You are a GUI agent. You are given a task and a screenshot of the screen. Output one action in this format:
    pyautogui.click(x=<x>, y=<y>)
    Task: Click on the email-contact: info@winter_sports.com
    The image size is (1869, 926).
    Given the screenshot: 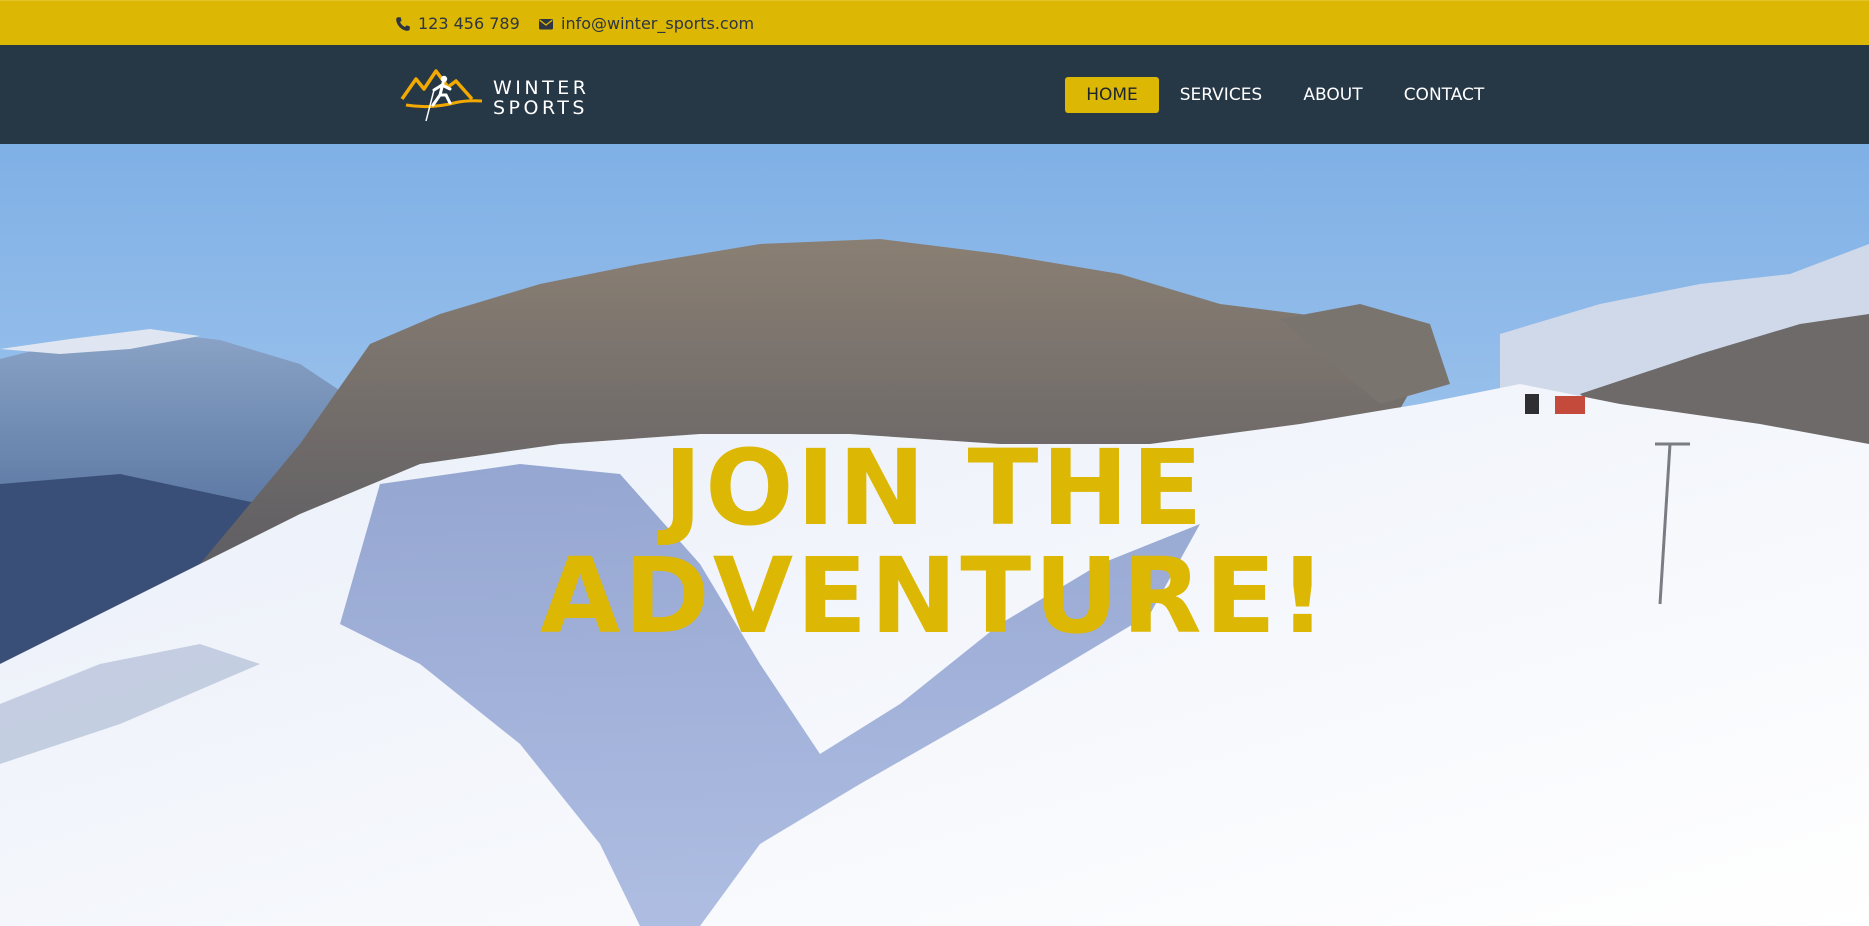 What is the action you would take?
    pyautogui.click(x=646, y=23)
    